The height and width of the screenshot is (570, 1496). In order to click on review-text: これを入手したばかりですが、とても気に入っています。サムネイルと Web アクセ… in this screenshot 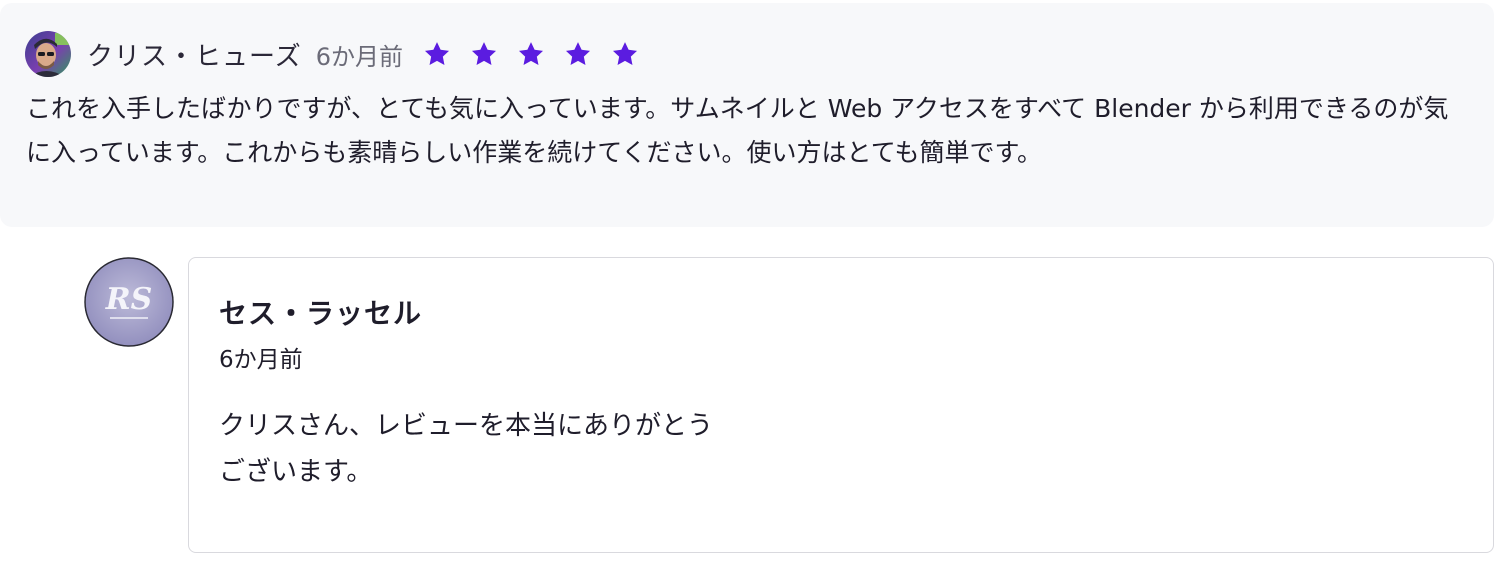, I will do `click(737, 130)`.